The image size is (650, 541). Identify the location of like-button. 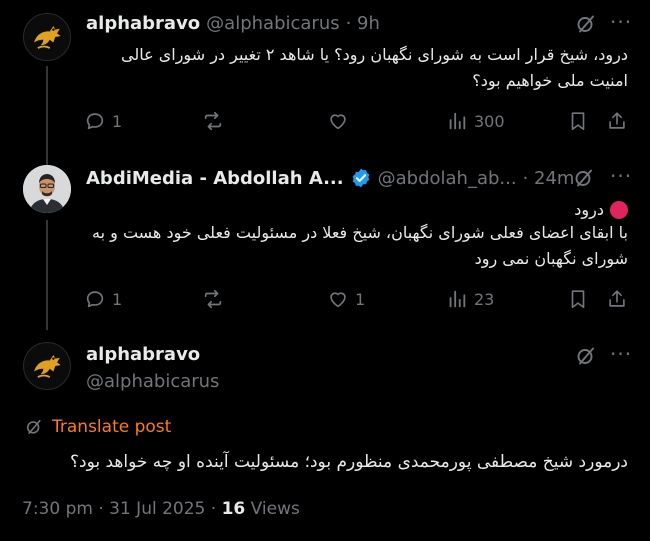
(338, 121).